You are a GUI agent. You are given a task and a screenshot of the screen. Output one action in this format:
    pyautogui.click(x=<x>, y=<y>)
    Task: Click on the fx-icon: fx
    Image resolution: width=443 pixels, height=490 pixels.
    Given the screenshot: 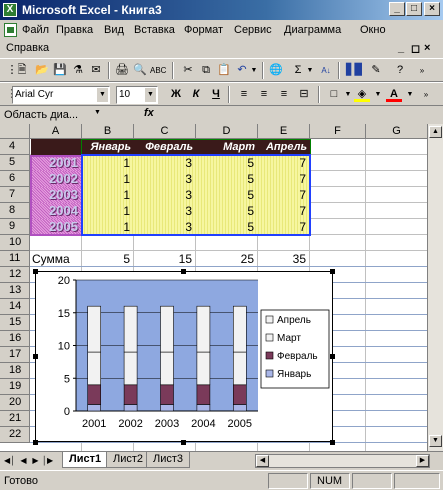 What is the action you would take?
    pyautogui.click(x=149, y=113)
    